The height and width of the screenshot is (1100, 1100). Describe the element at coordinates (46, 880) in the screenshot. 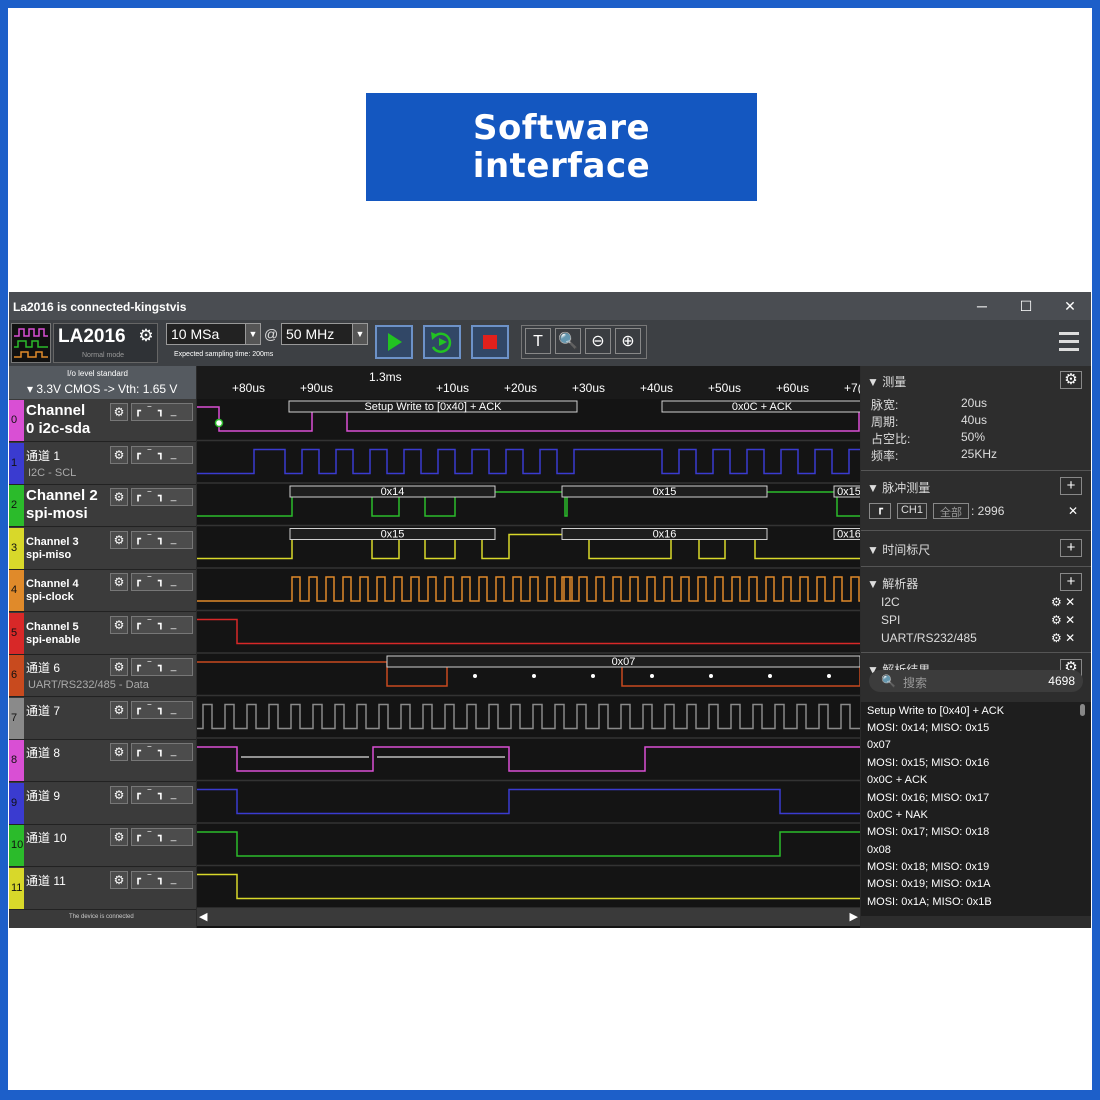

I see `channel-name: 通道 11` at that location.